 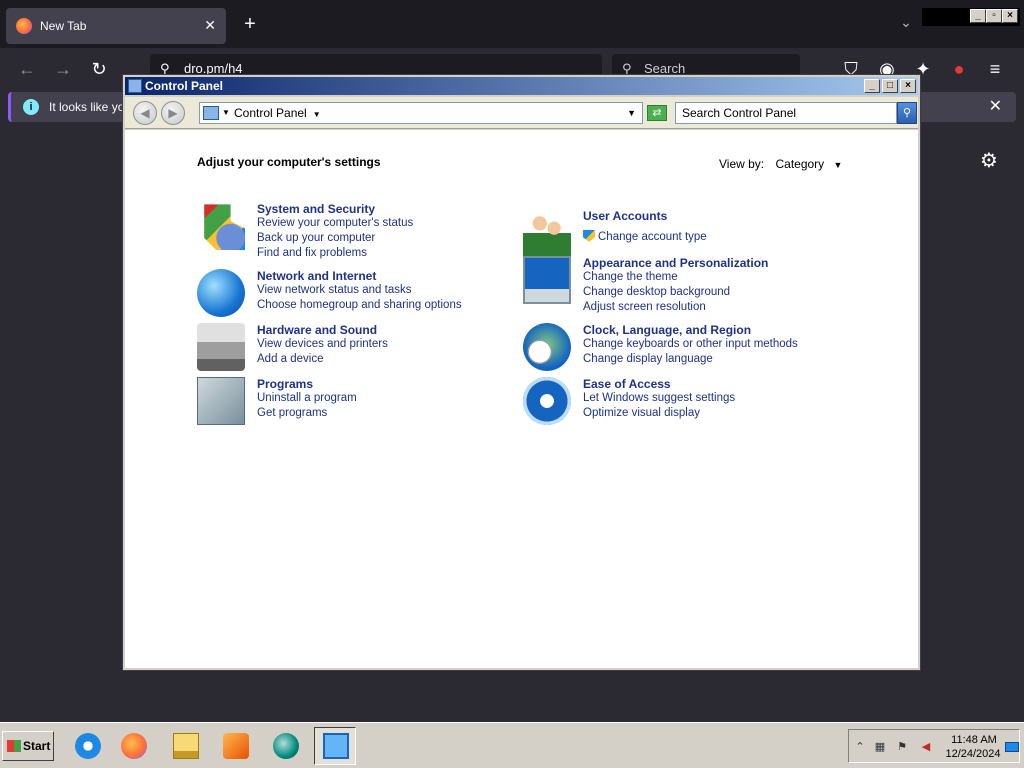 I want to click on category-link: Choose homegroup and sharing options, so click(x=359, y=305).